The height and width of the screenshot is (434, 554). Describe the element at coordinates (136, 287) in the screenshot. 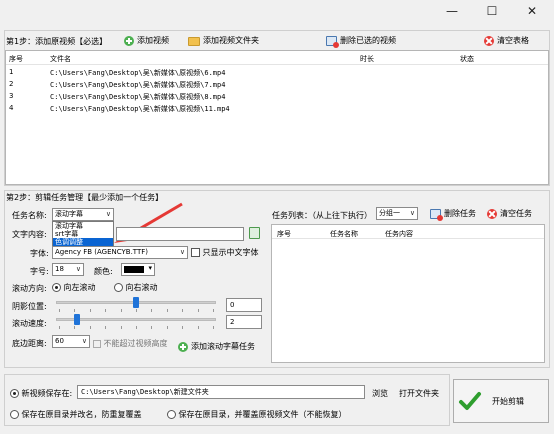

I see `scroll-right-radio: 向右滚动` at that location.